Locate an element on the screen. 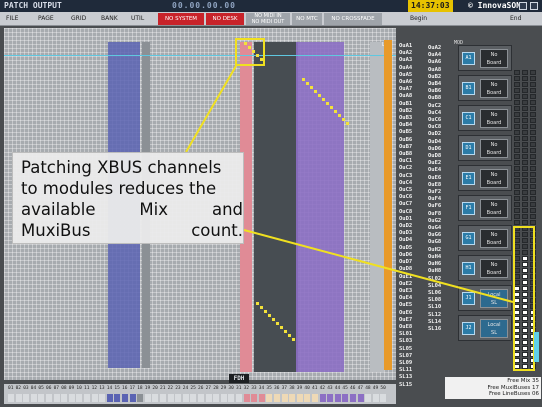 The image size is (542, 407). input-number: 43 is located at coordinates (330, 388).